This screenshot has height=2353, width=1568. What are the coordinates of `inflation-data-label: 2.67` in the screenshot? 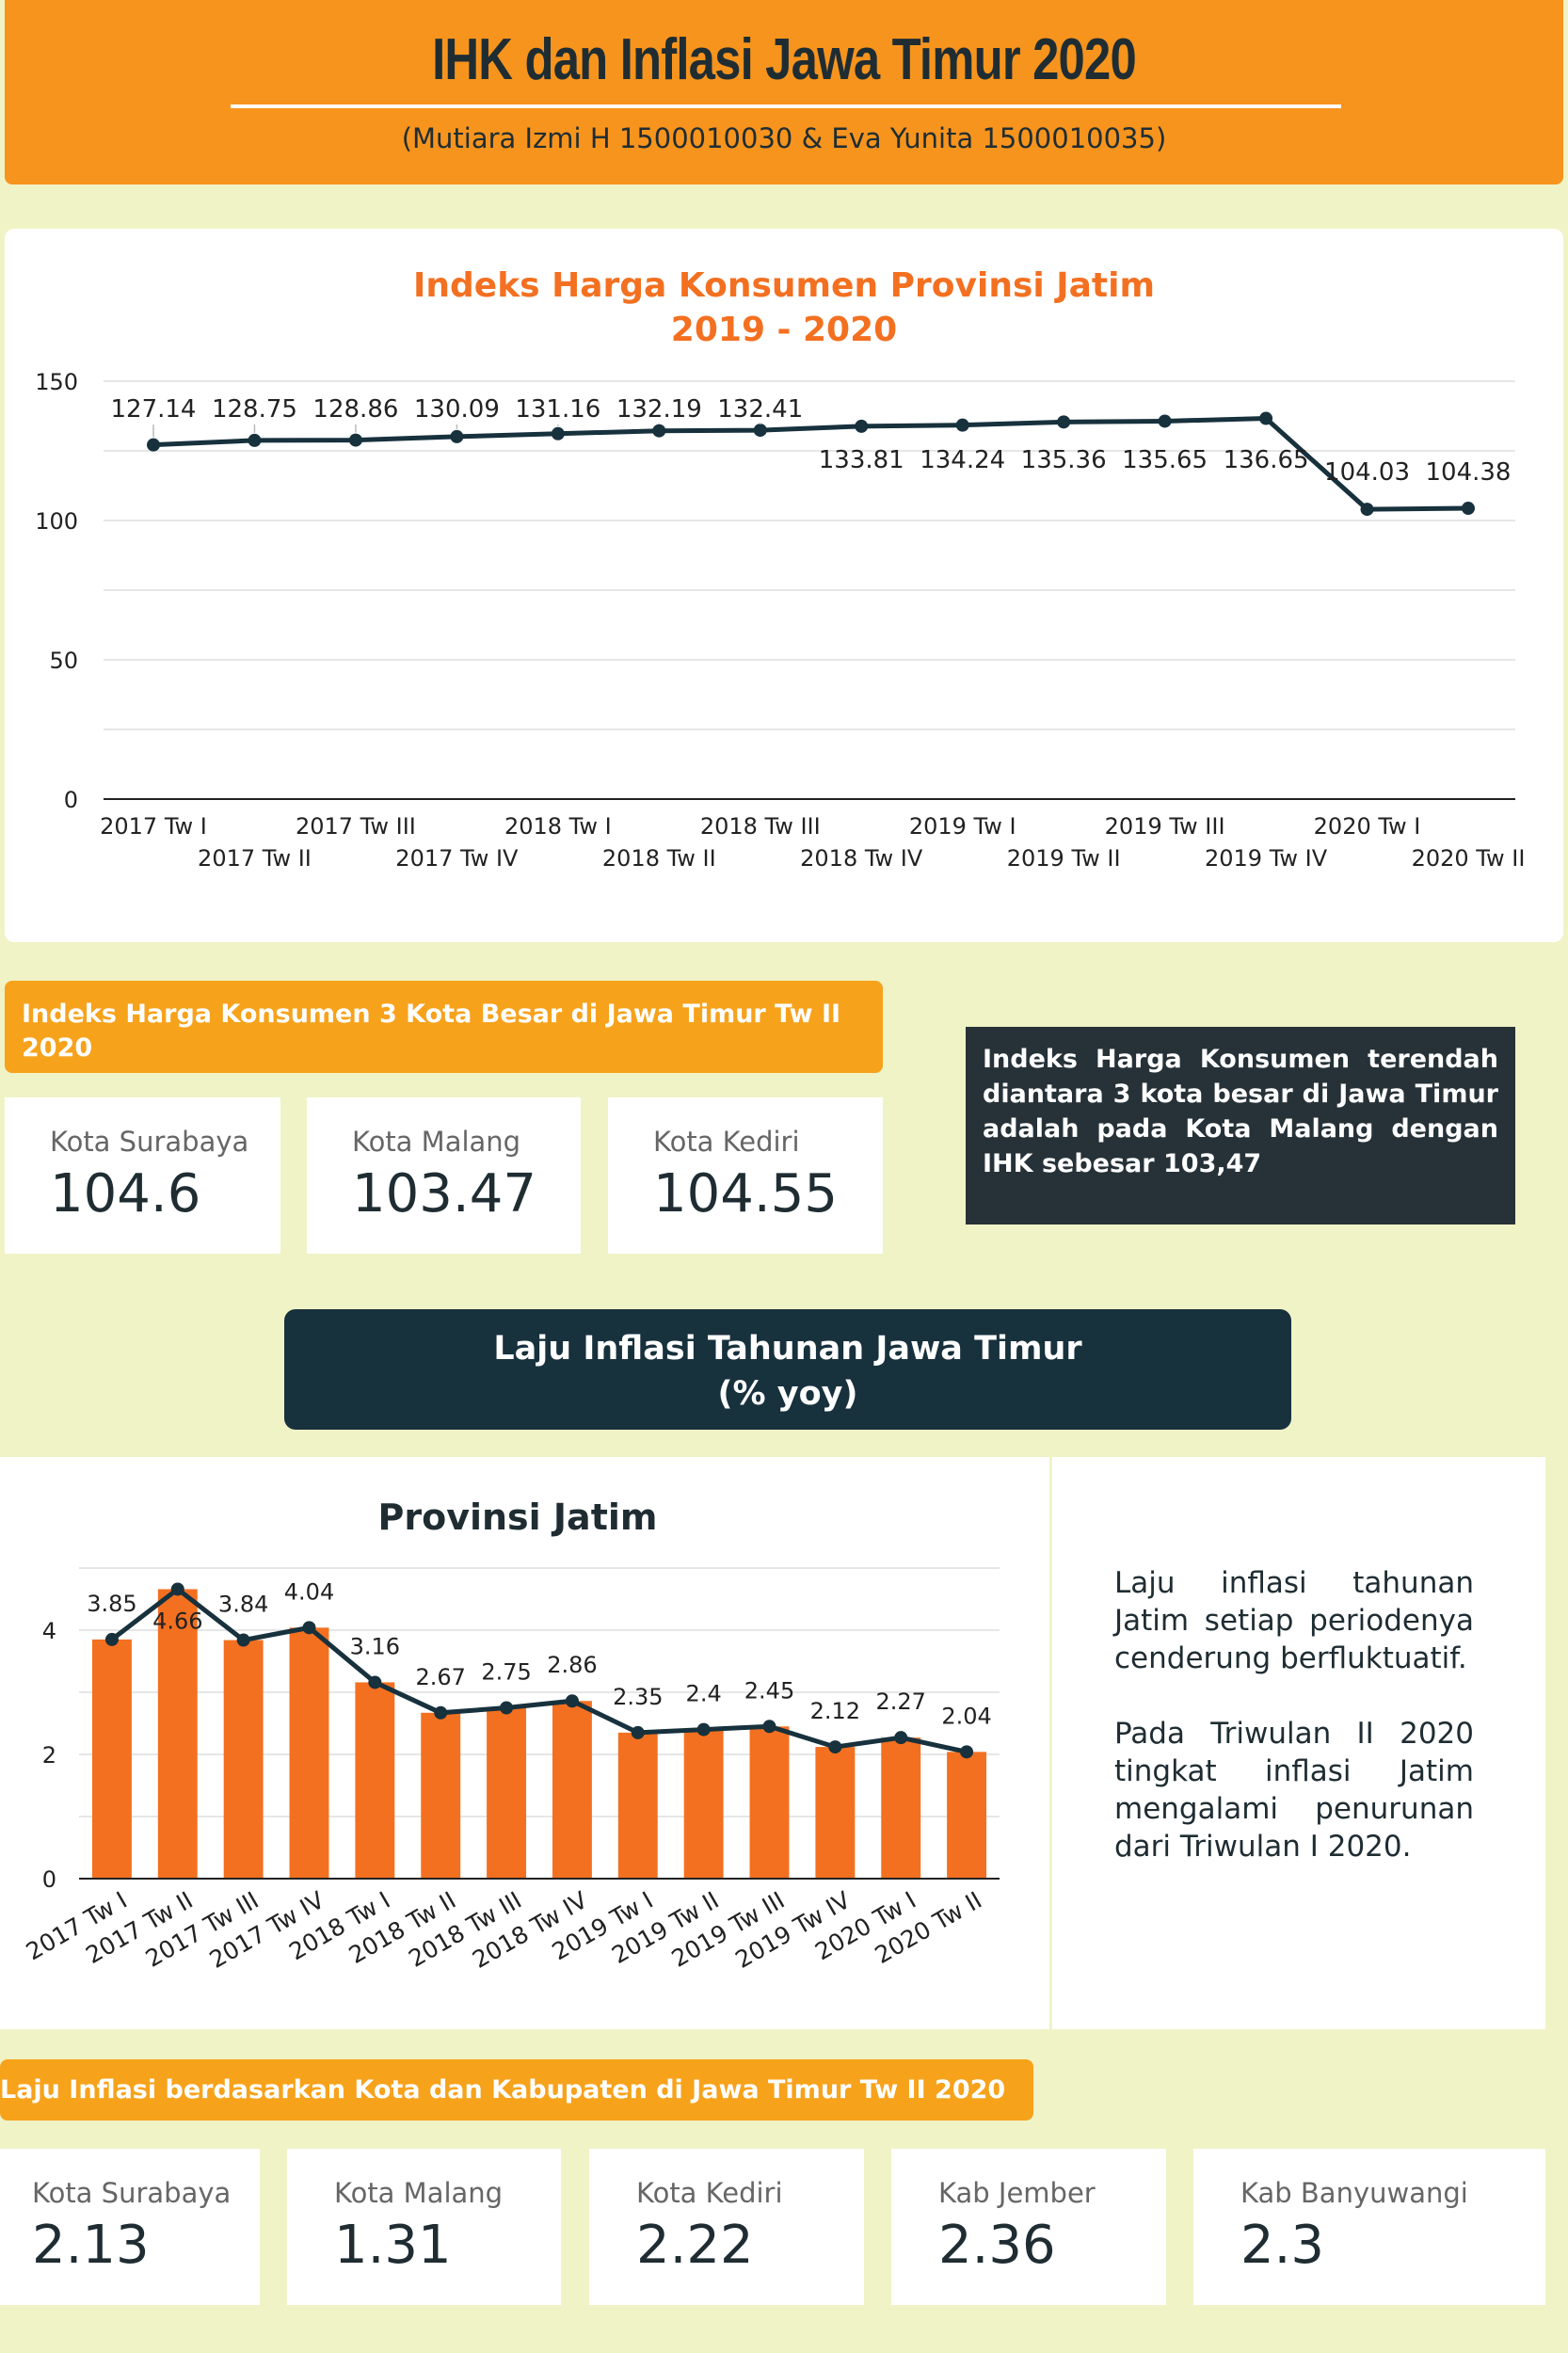 It's located at (440, 1677).